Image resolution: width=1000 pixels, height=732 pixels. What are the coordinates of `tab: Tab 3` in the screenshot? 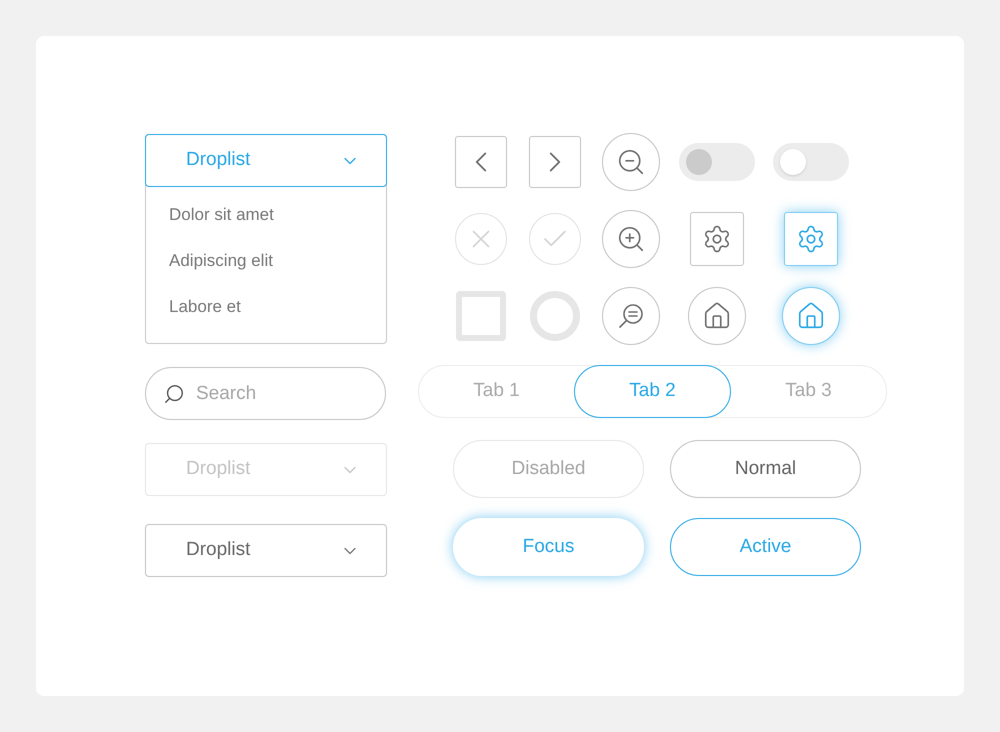 It's located at (808, 391).